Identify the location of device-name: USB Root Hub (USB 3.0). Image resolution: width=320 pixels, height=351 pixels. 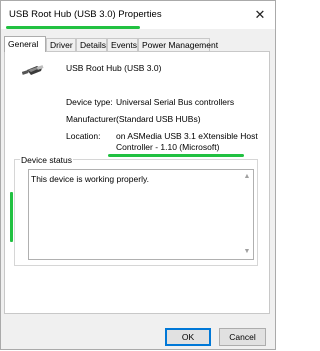
(114, 68).